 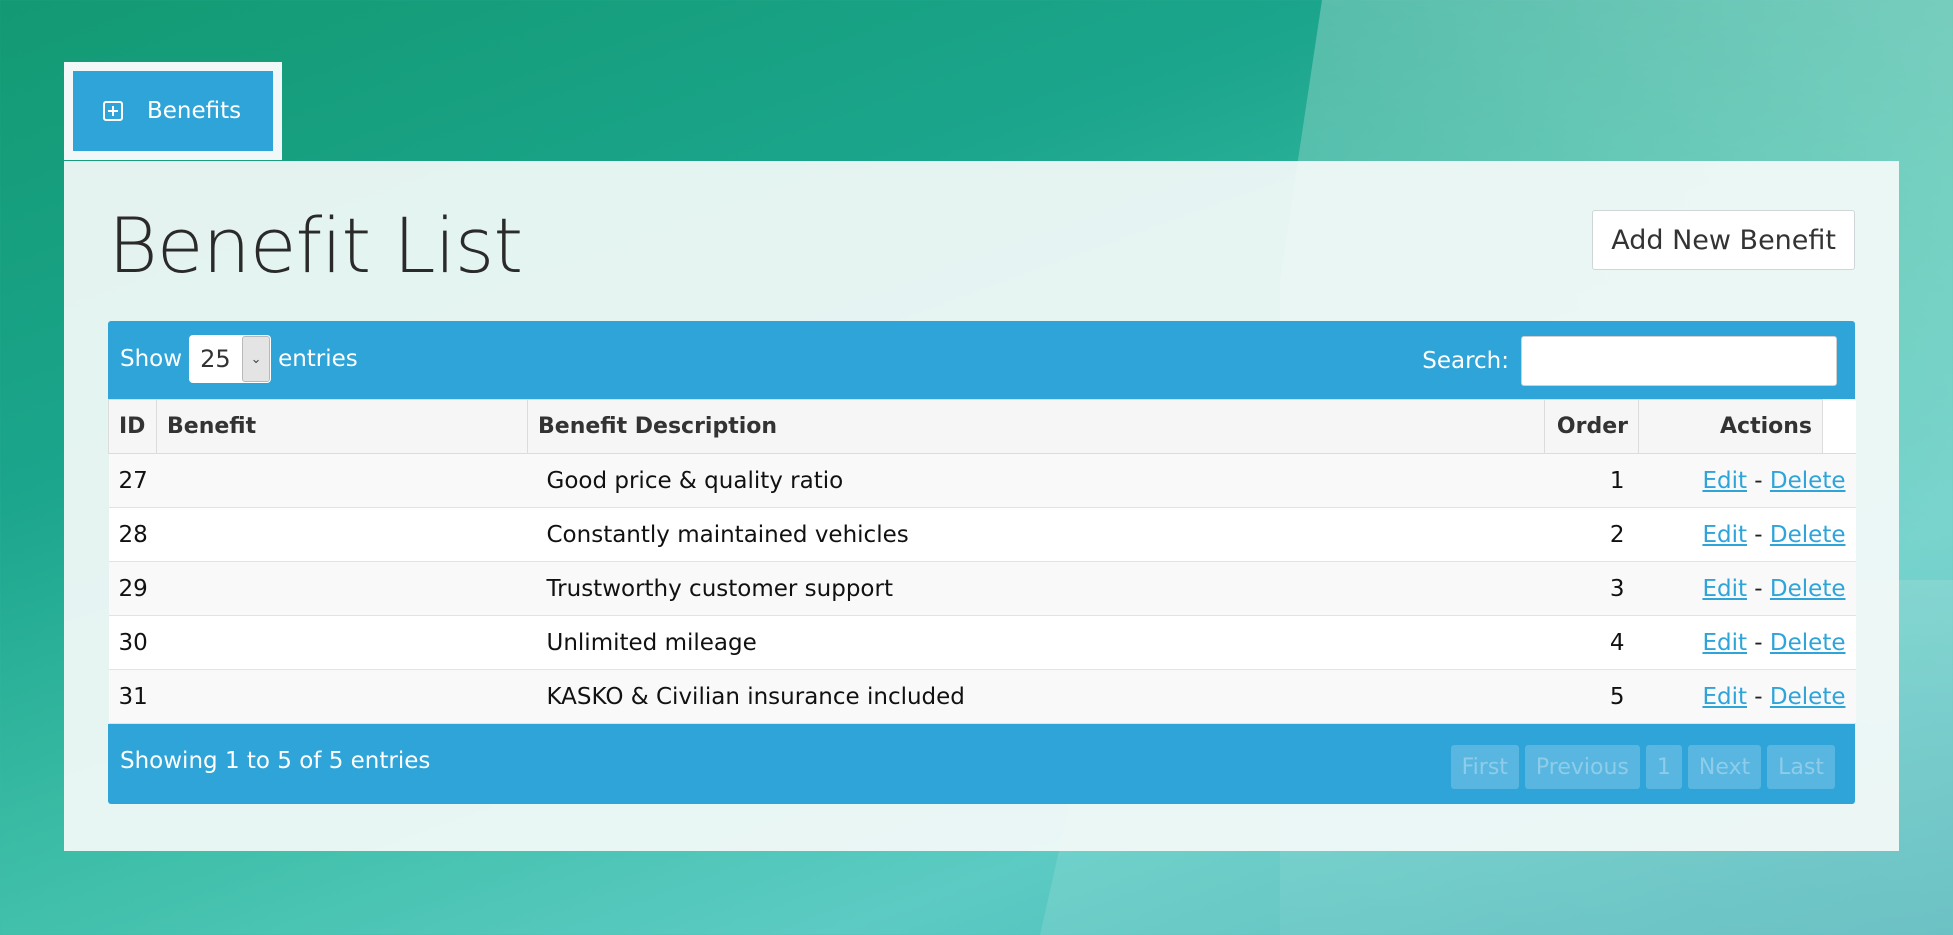 What do you see at coordinates (1484, 767) in the screenshot?
I see `pagination-first: First` at bounding box center [1484, 767].